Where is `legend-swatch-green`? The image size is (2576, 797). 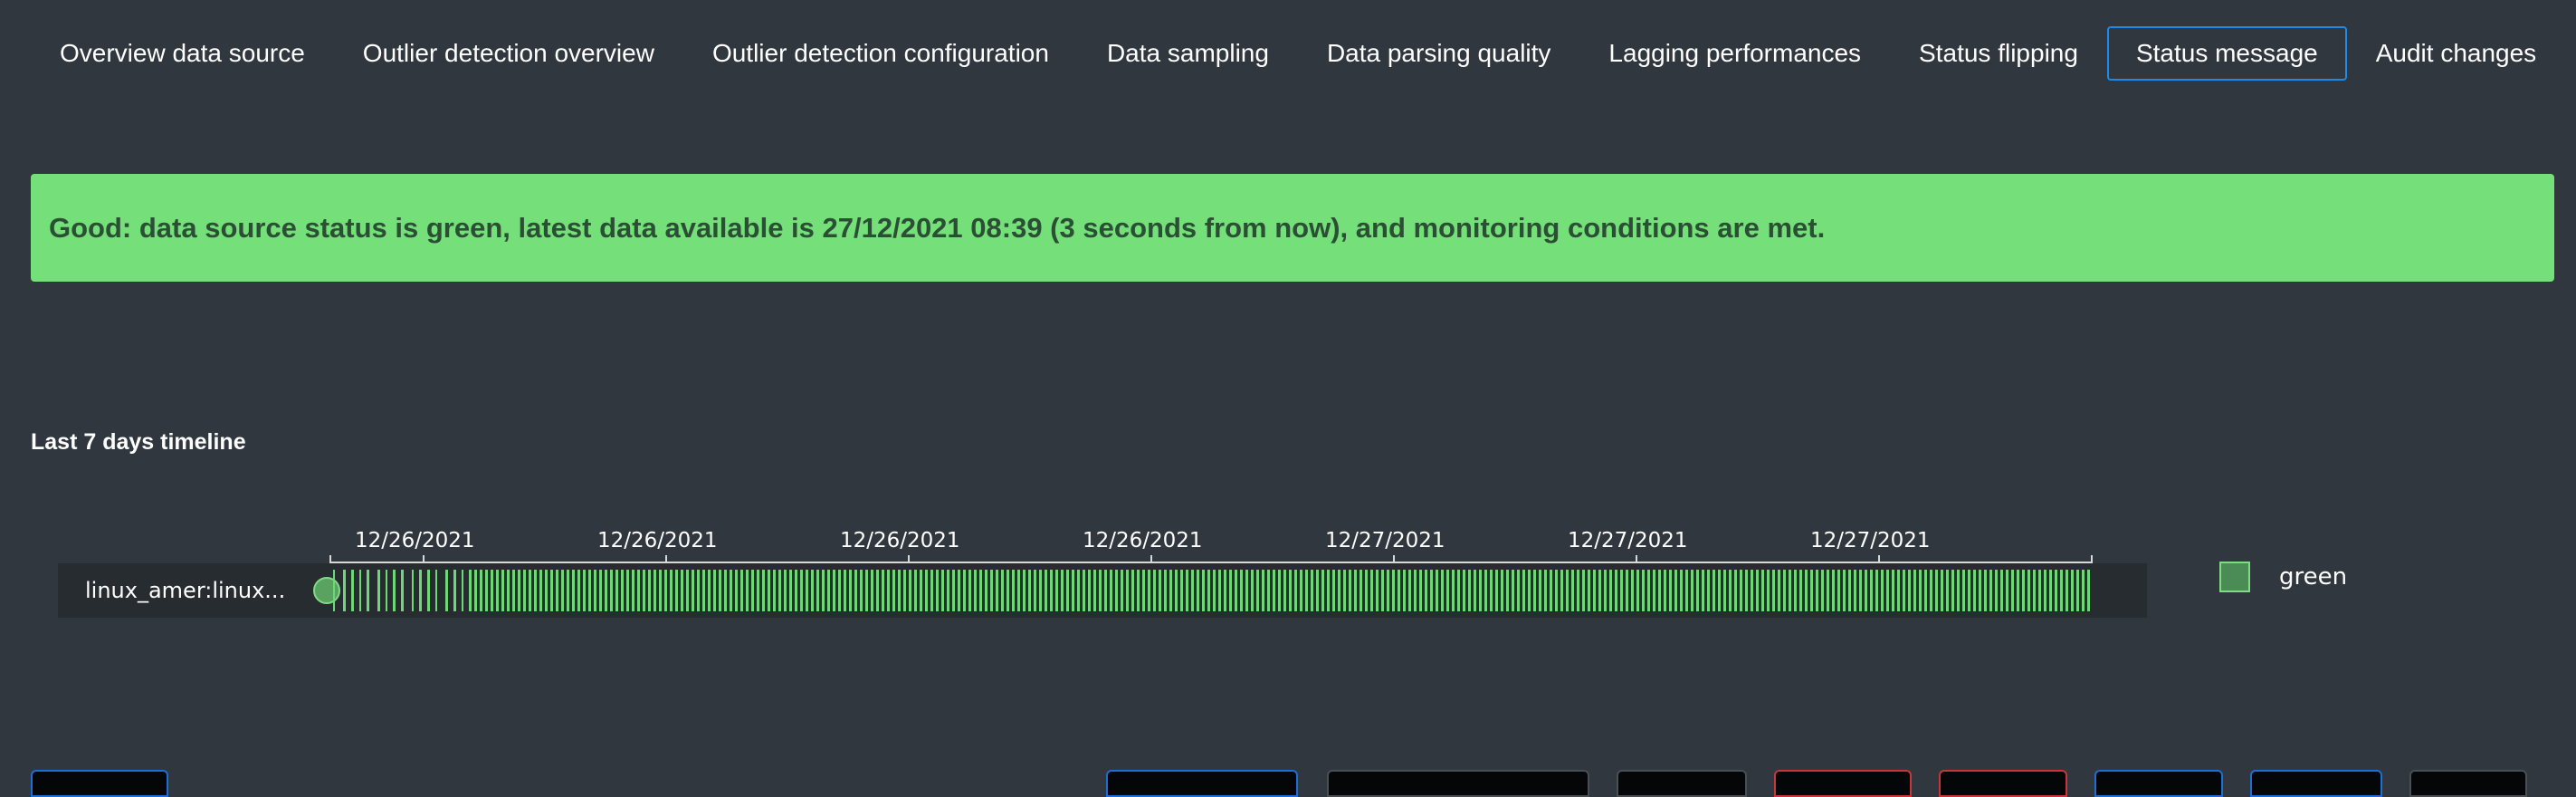 legend-swatch-green is located at coordinates (2234, 577).